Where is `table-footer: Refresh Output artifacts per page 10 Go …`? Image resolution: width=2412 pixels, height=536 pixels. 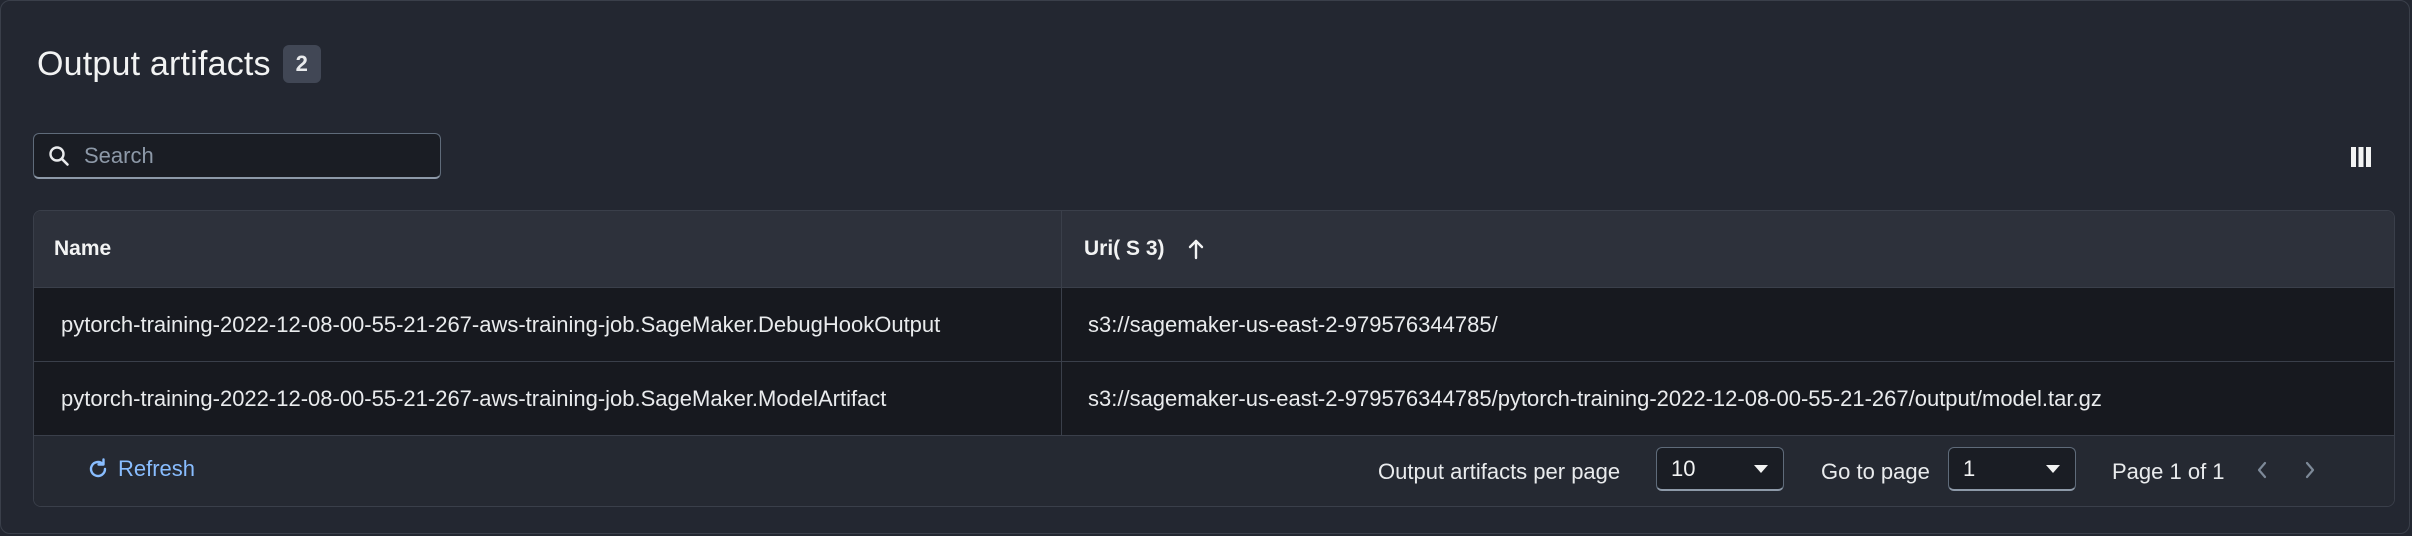
table-footer: Refresh Output artifacts per page 10 Go … is located at coordinates (1214, 470).